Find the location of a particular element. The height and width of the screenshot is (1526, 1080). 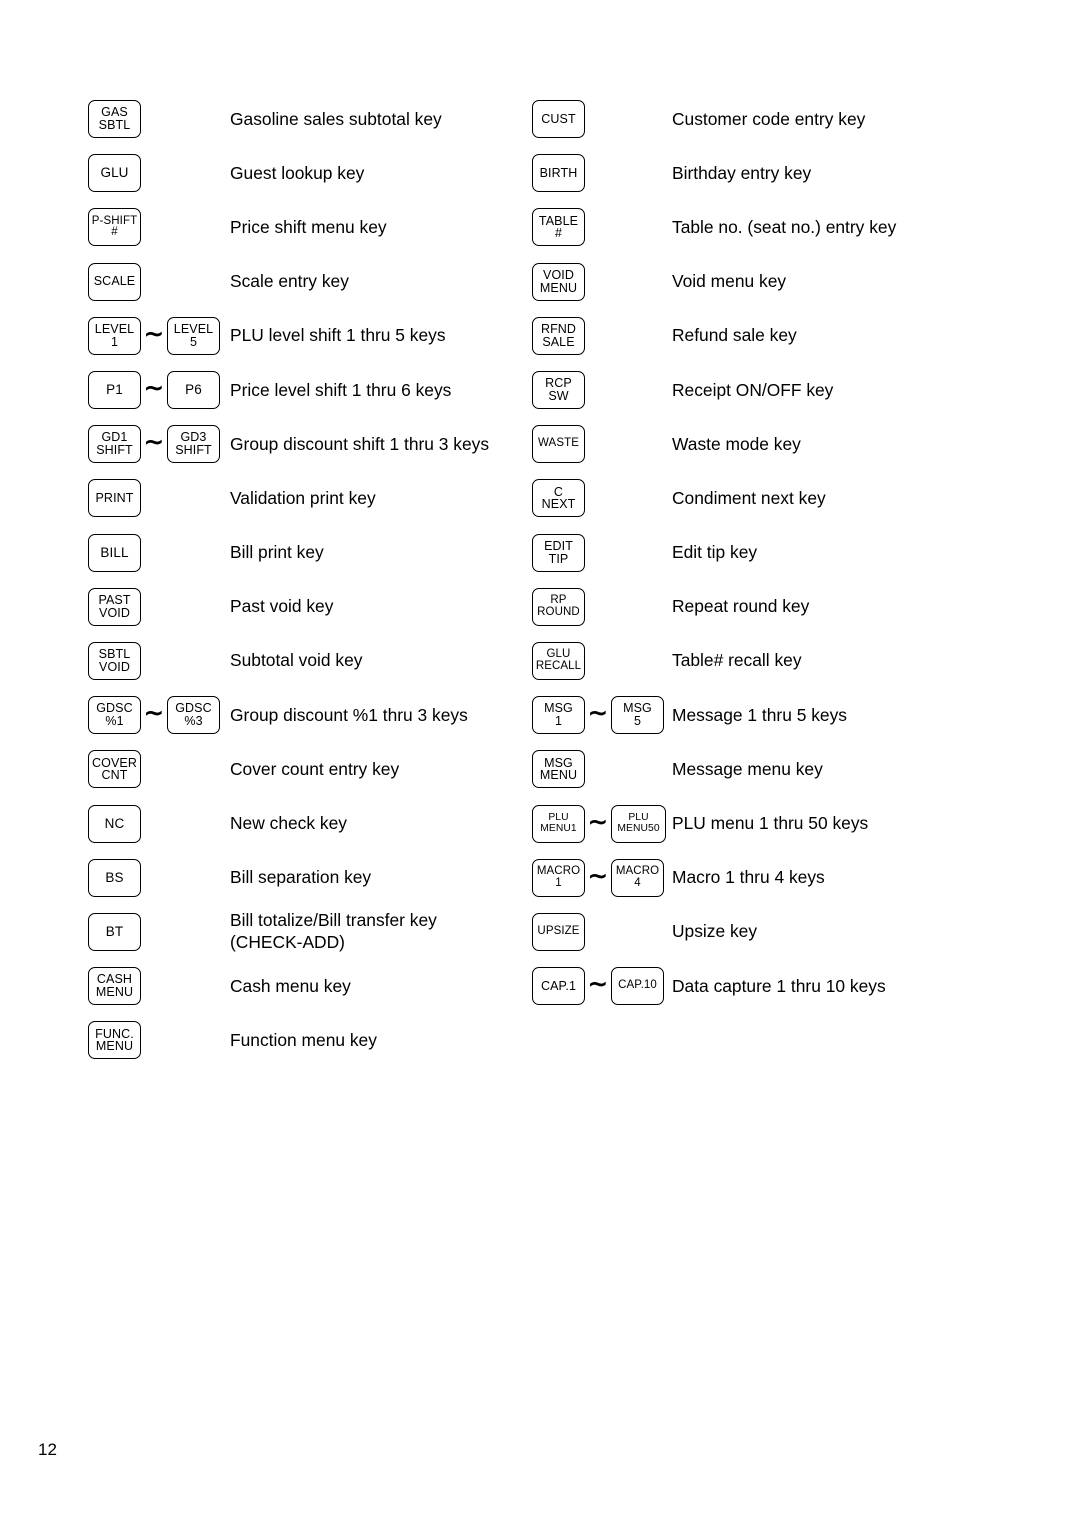

keycap: CAP.10 is located at coordinates (637, 986).